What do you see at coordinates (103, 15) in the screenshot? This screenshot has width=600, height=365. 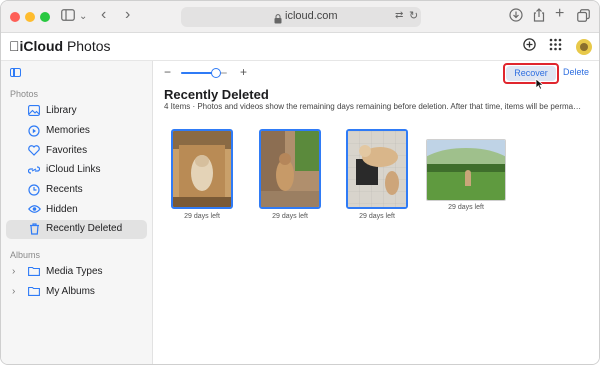 I see `back-icon: ‹` at bounding box center [103, 15].